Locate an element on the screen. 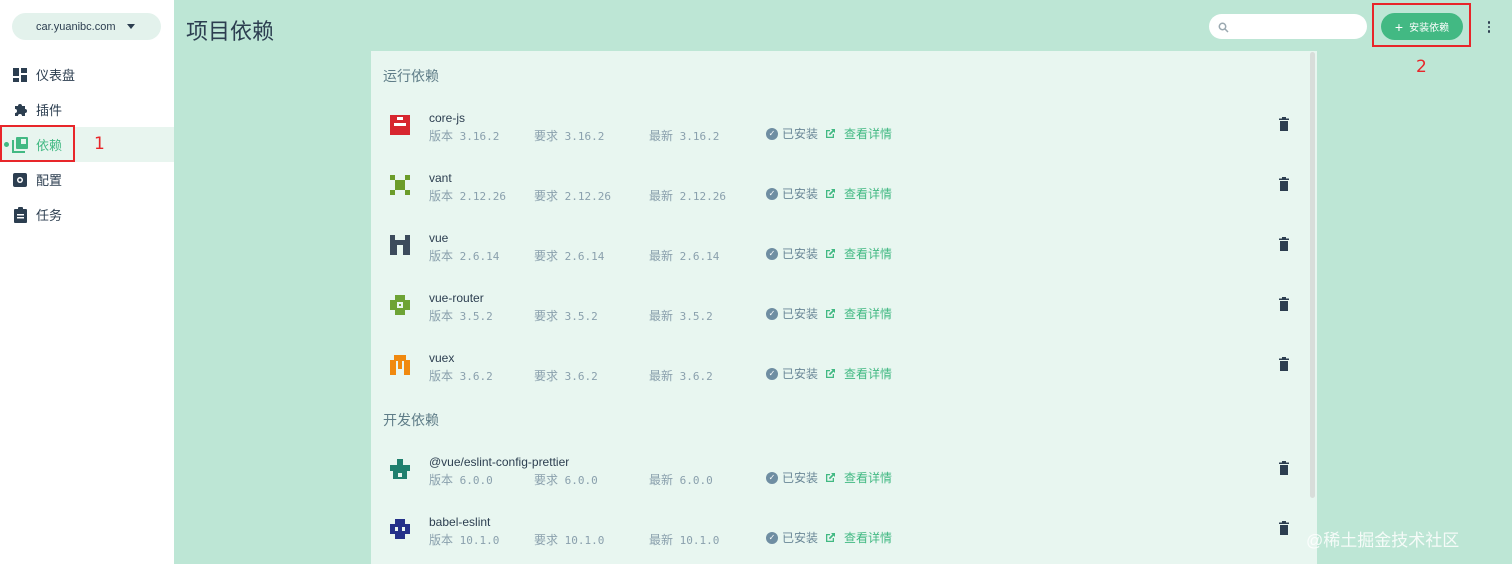 This screenshot has height=564, width=1512. sidebar-item-plugins: 插件 is located at coordinates (87, 109).